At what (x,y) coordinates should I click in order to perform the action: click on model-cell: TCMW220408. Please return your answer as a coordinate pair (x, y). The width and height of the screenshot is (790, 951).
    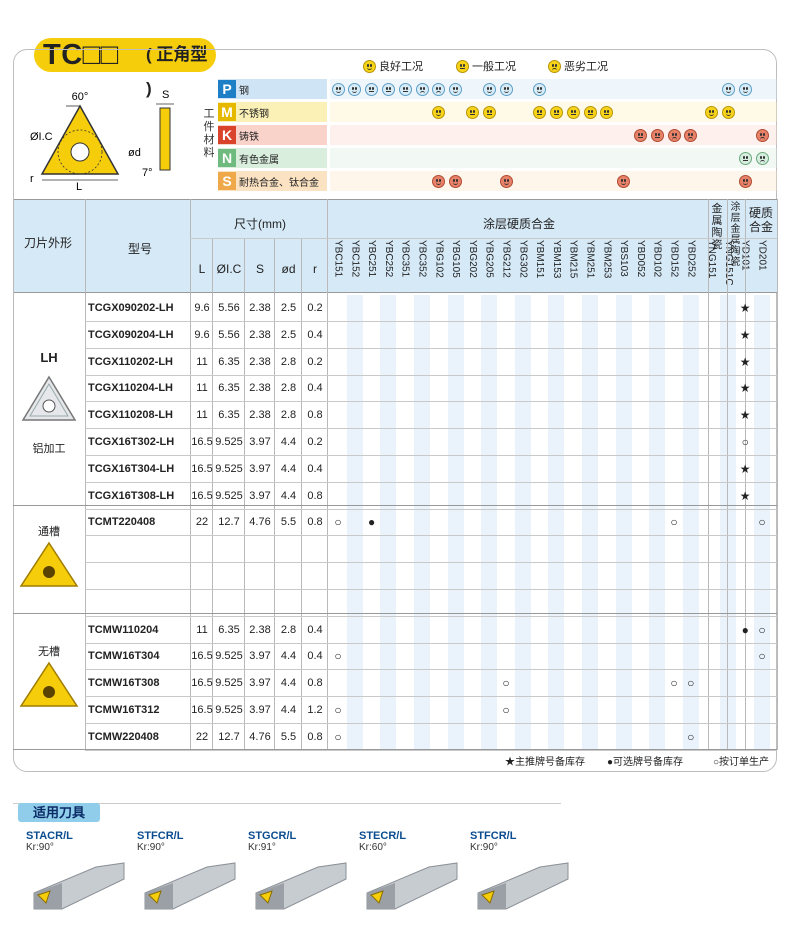
    Looking at the image, I should click on (123, 736).